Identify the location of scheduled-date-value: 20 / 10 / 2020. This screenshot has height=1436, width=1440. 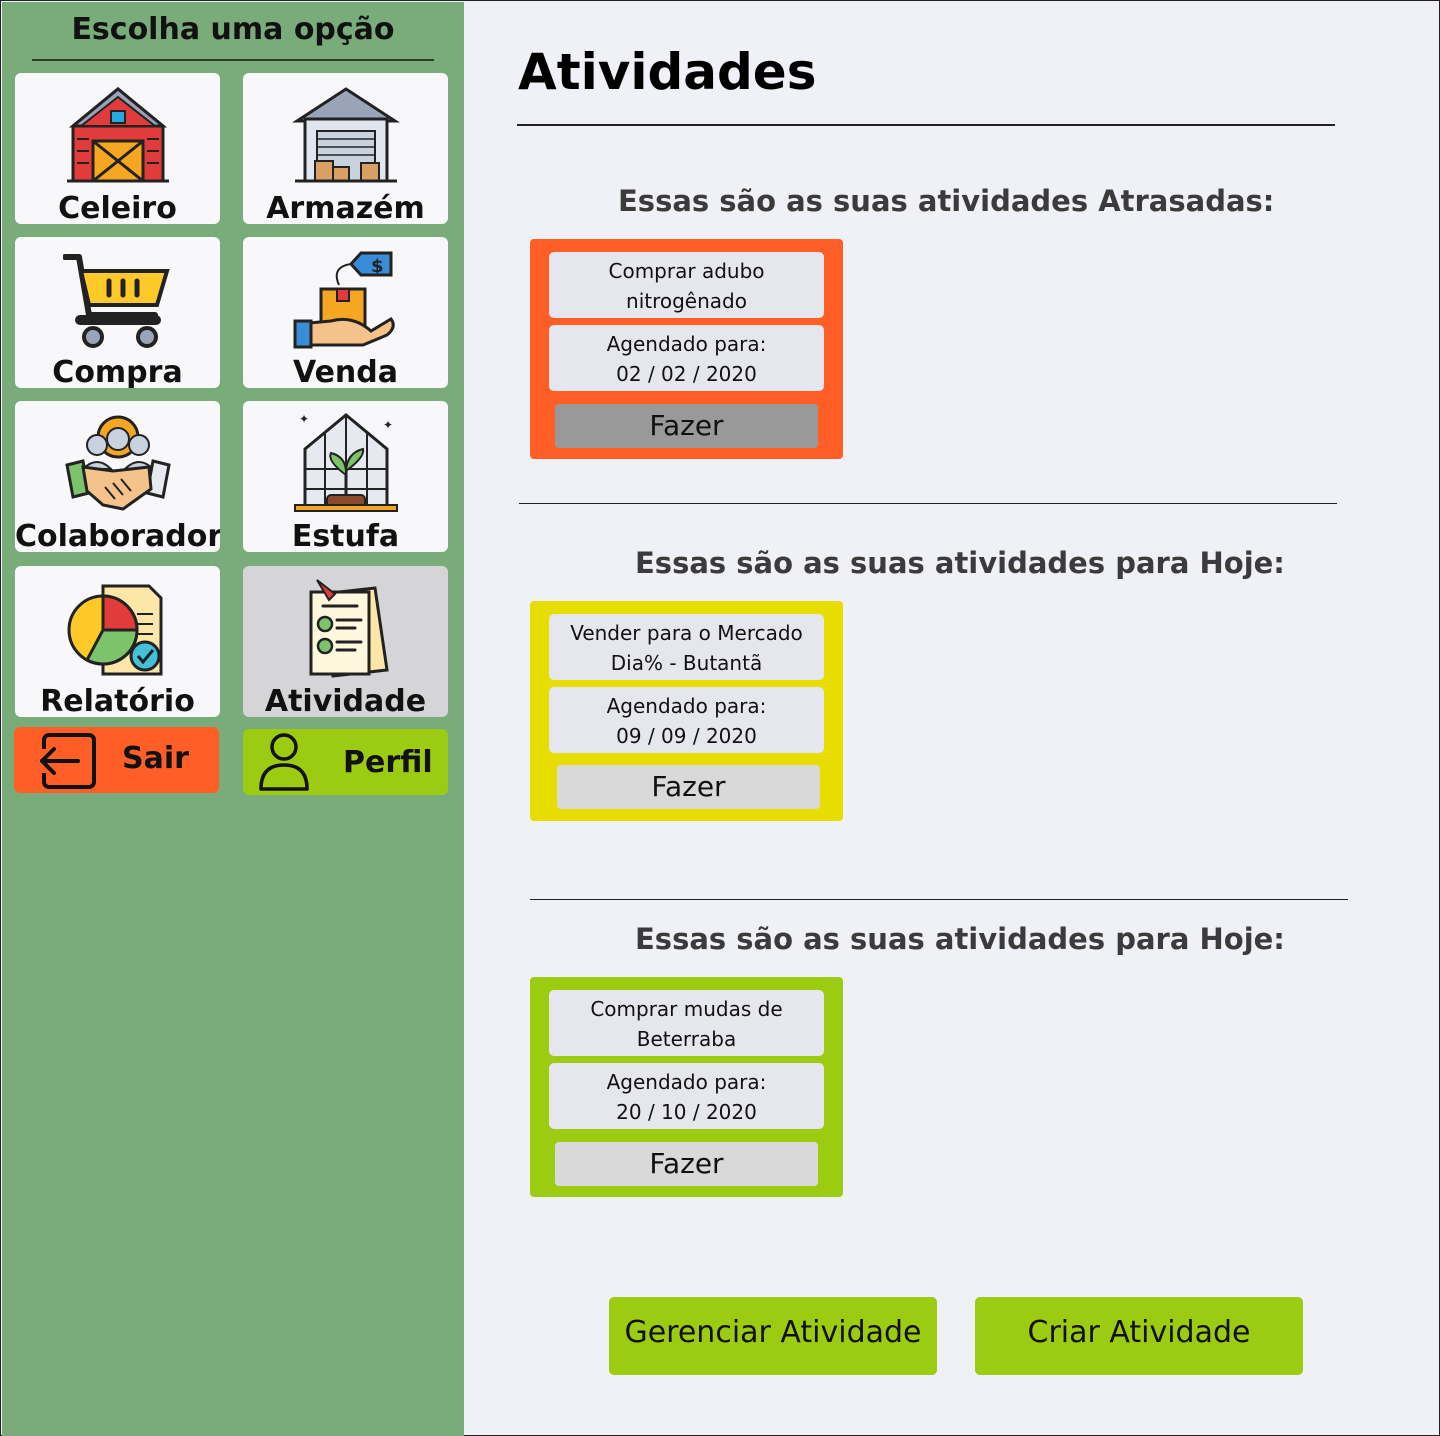
(686, 1112).